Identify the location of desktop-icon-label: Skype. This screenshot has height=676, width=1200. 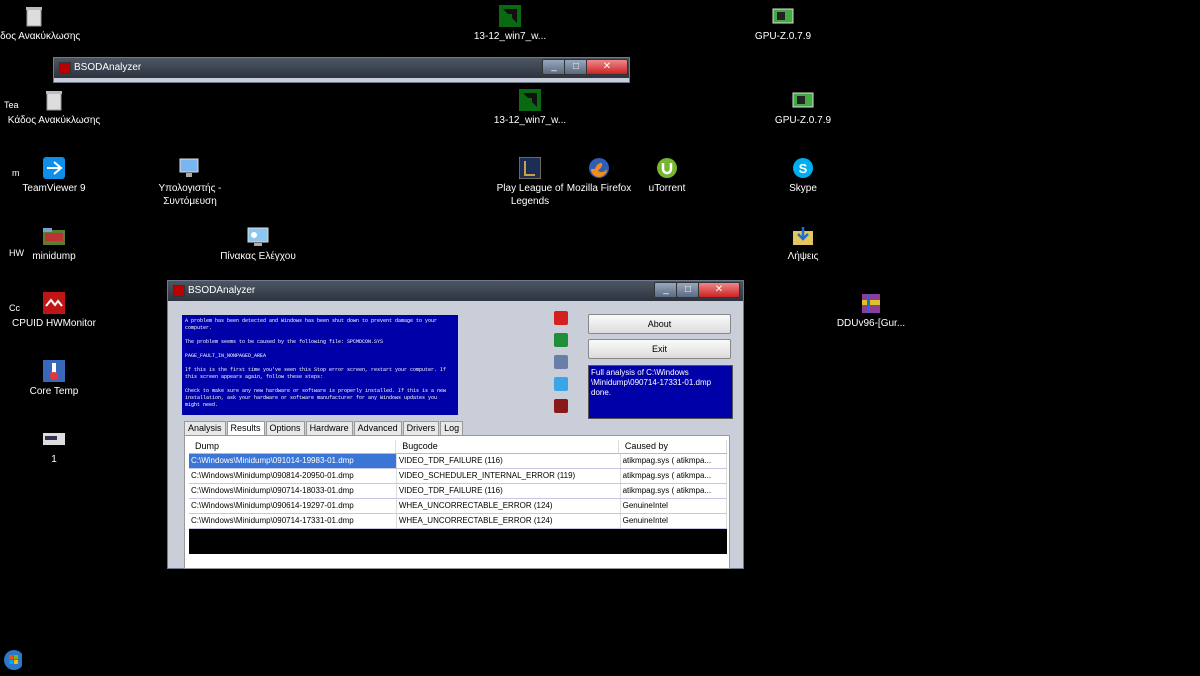
(803, 188).